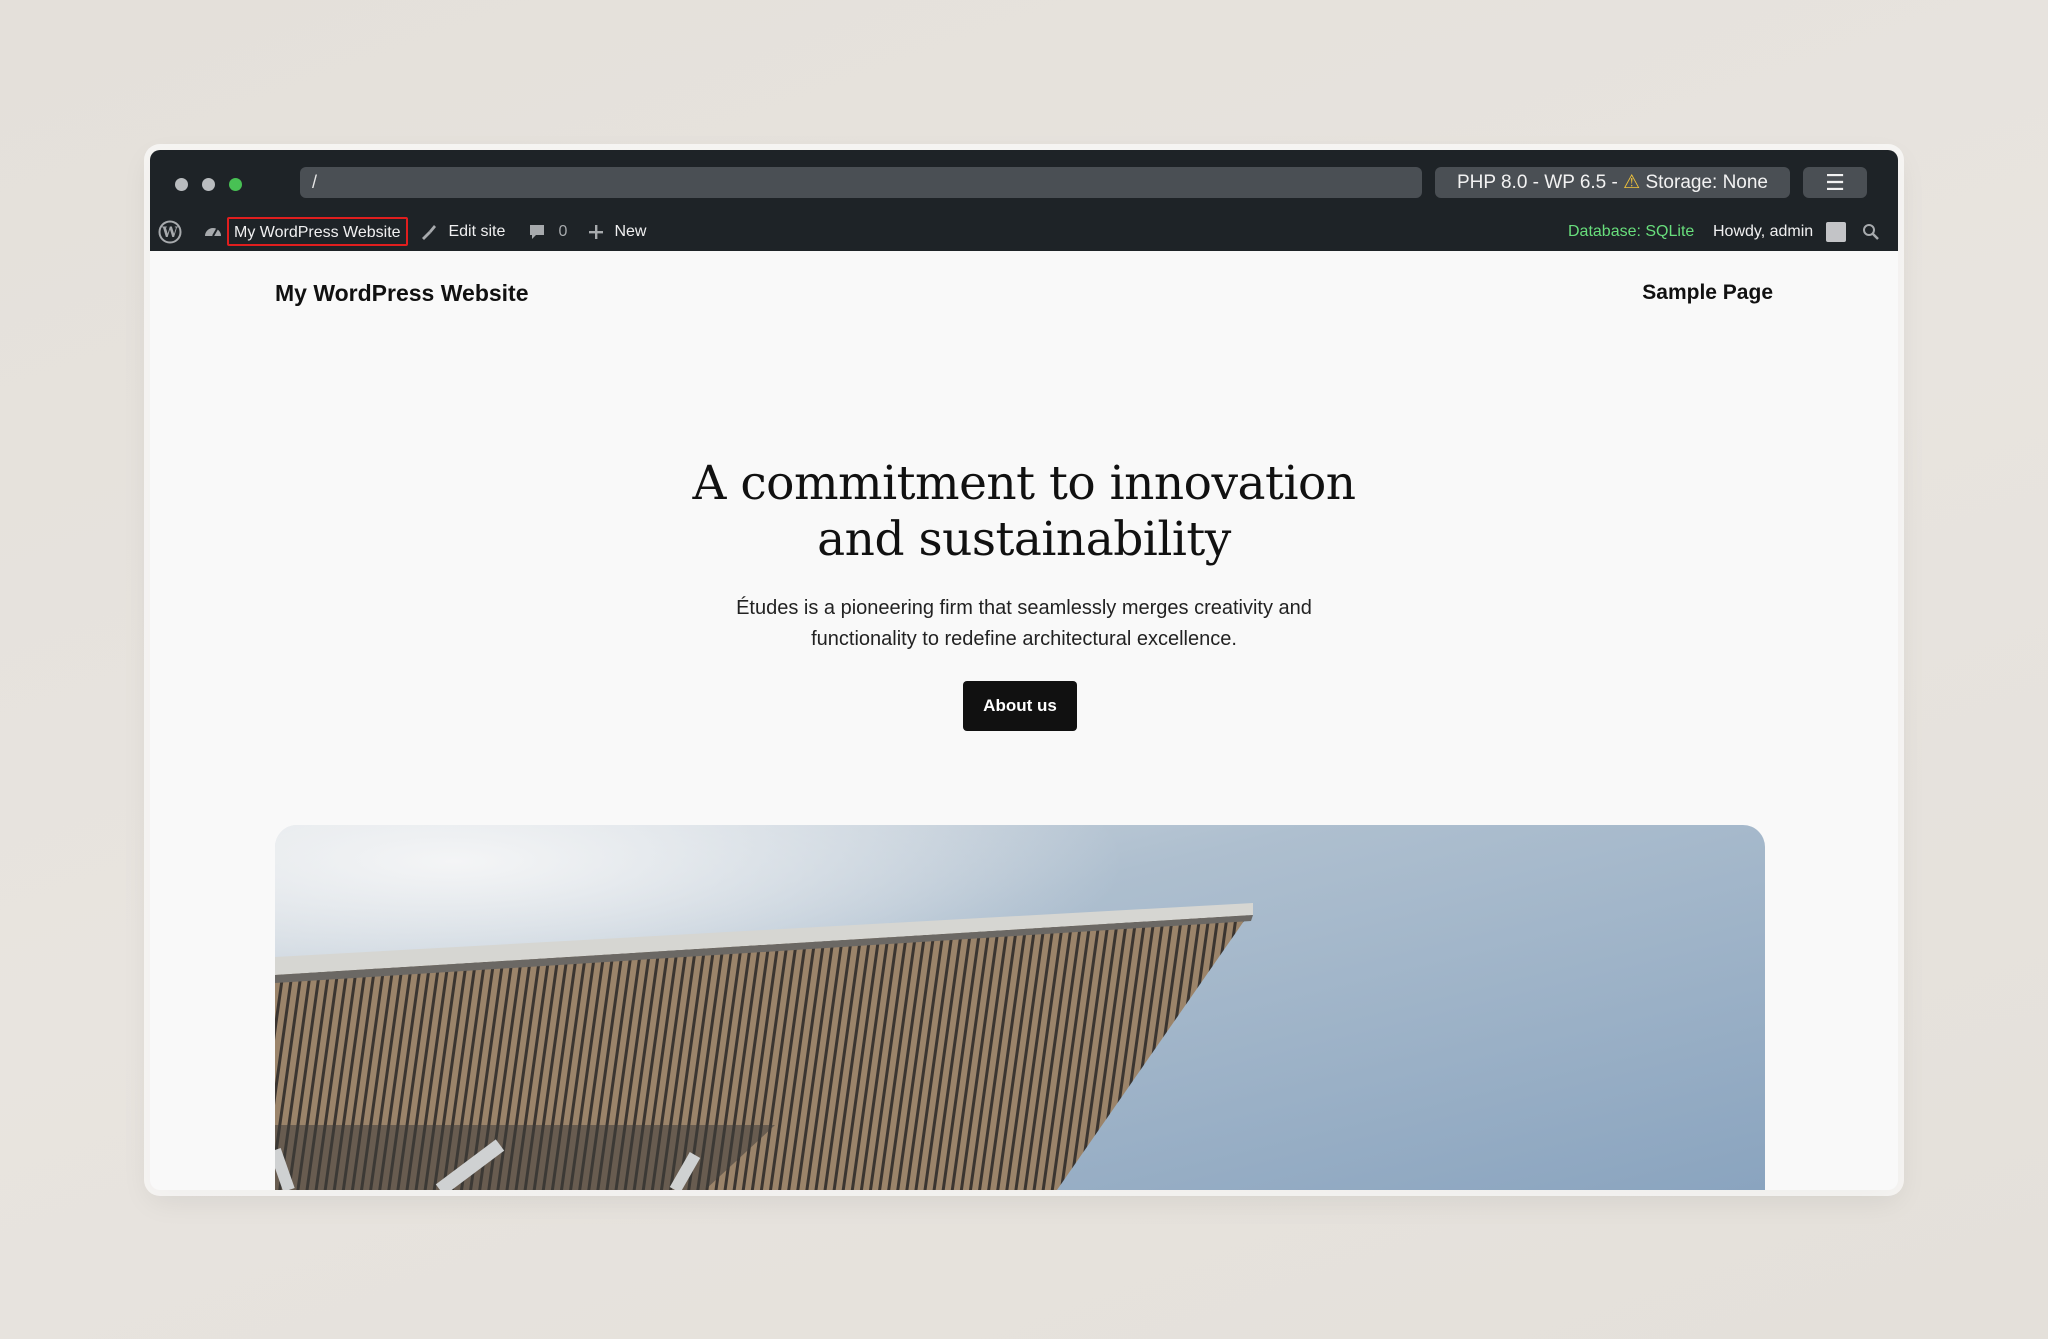 The height and width of the screenshot is (1339, 2048). Describe the element at coordinates (1707, 293) in the screenshot. I see `nav-sample-page: Sample Page` at that location.